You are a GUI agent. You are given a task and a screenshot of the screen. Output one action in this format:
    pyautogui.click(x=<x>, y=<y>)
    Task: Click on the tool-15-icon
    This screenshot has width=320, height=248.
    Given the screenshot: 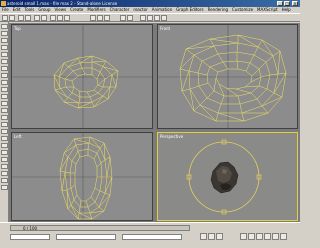 What is the action you would take?
    pyautogui.click(x=4, y=124)
    